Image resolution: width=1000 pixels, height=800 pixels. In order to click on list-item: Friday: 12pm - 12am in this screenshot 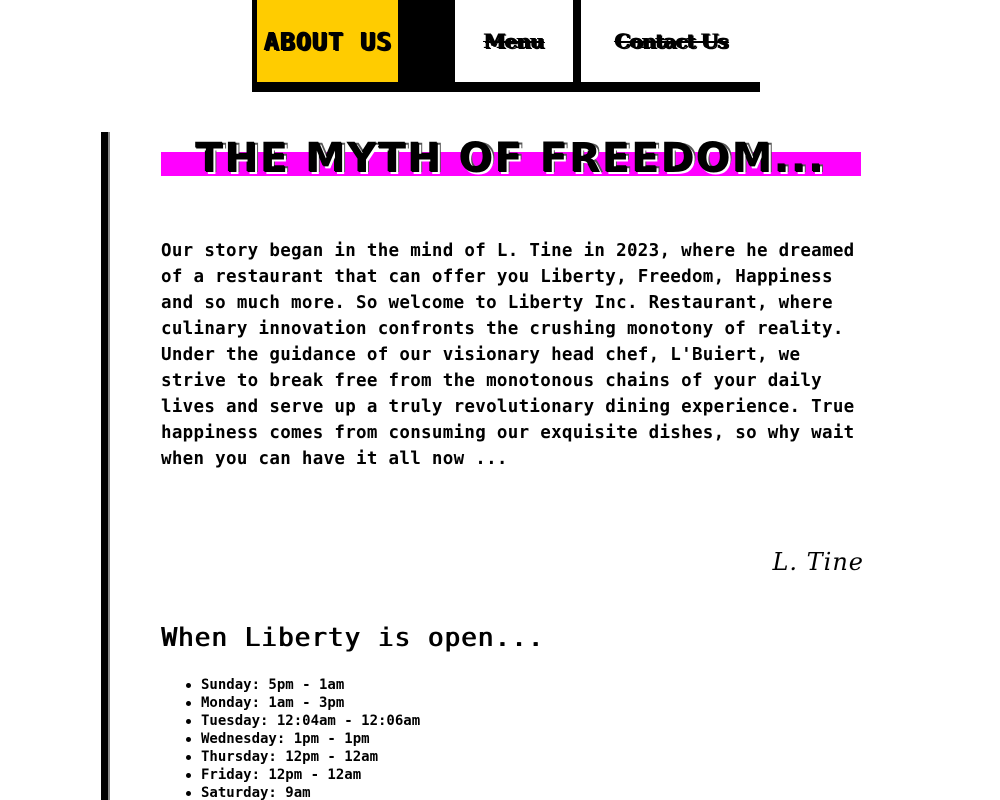, I will do `click(303, 775)`.